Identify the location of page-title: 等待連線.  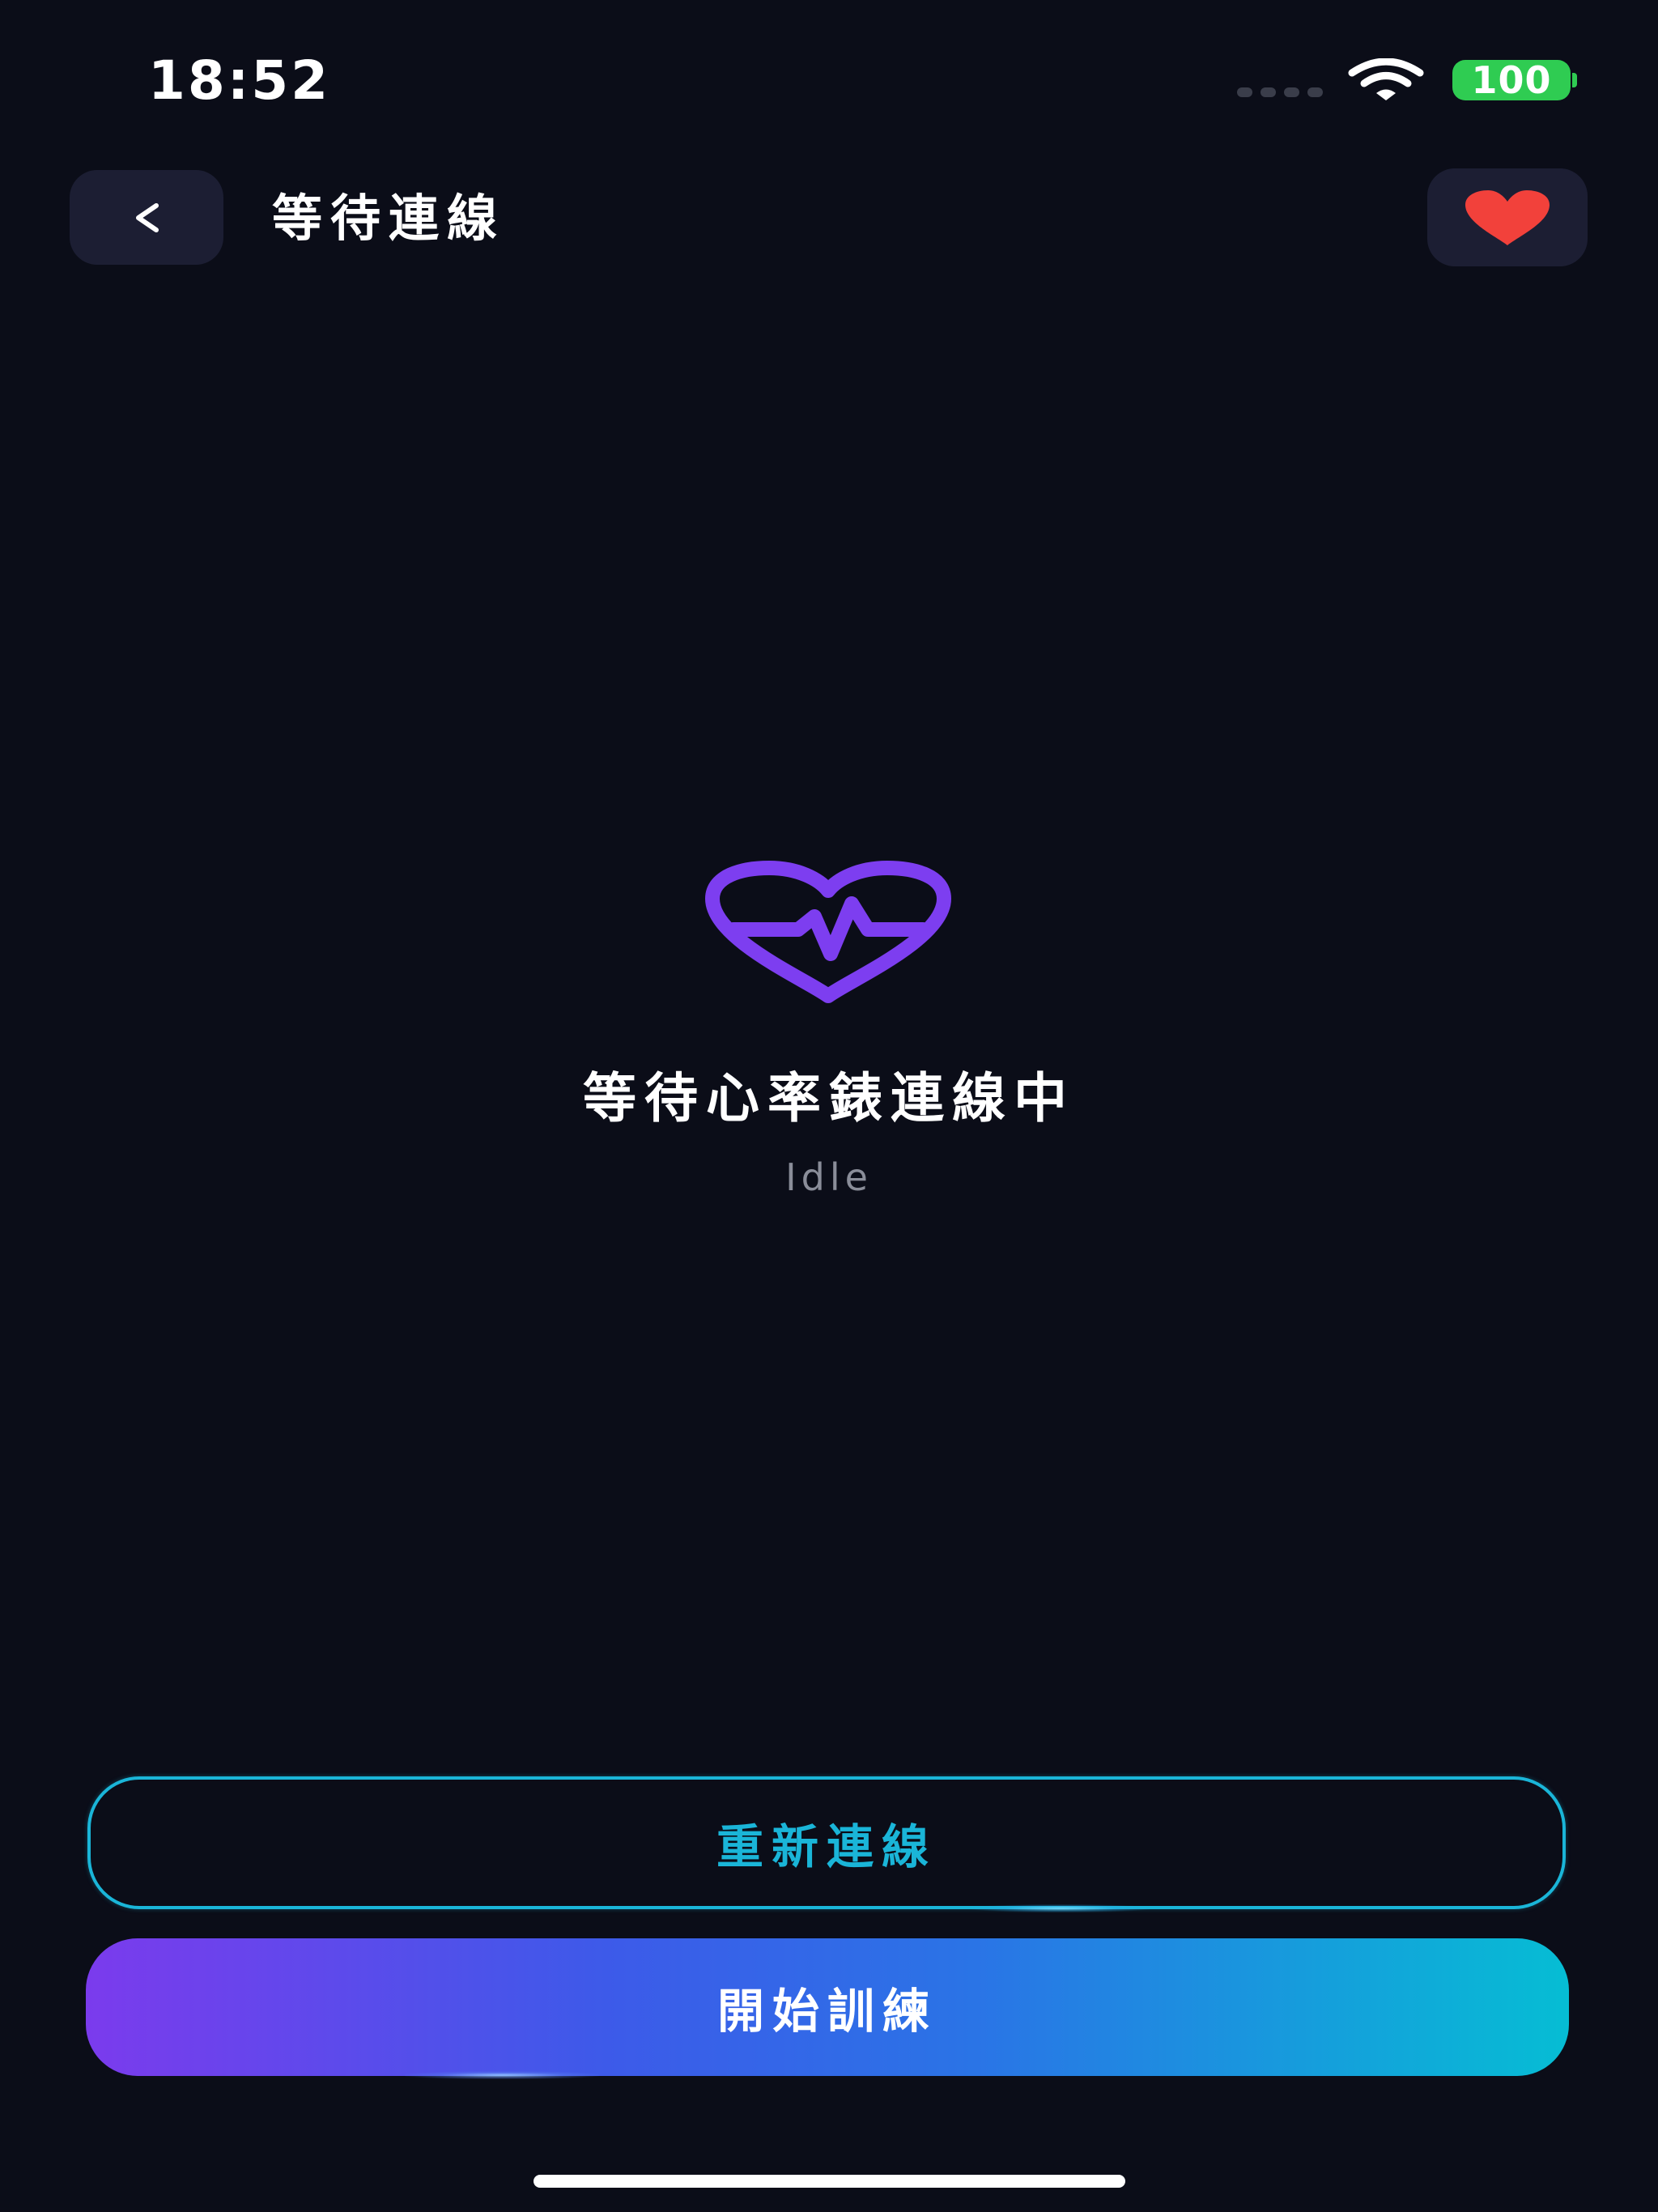
(389, 219).